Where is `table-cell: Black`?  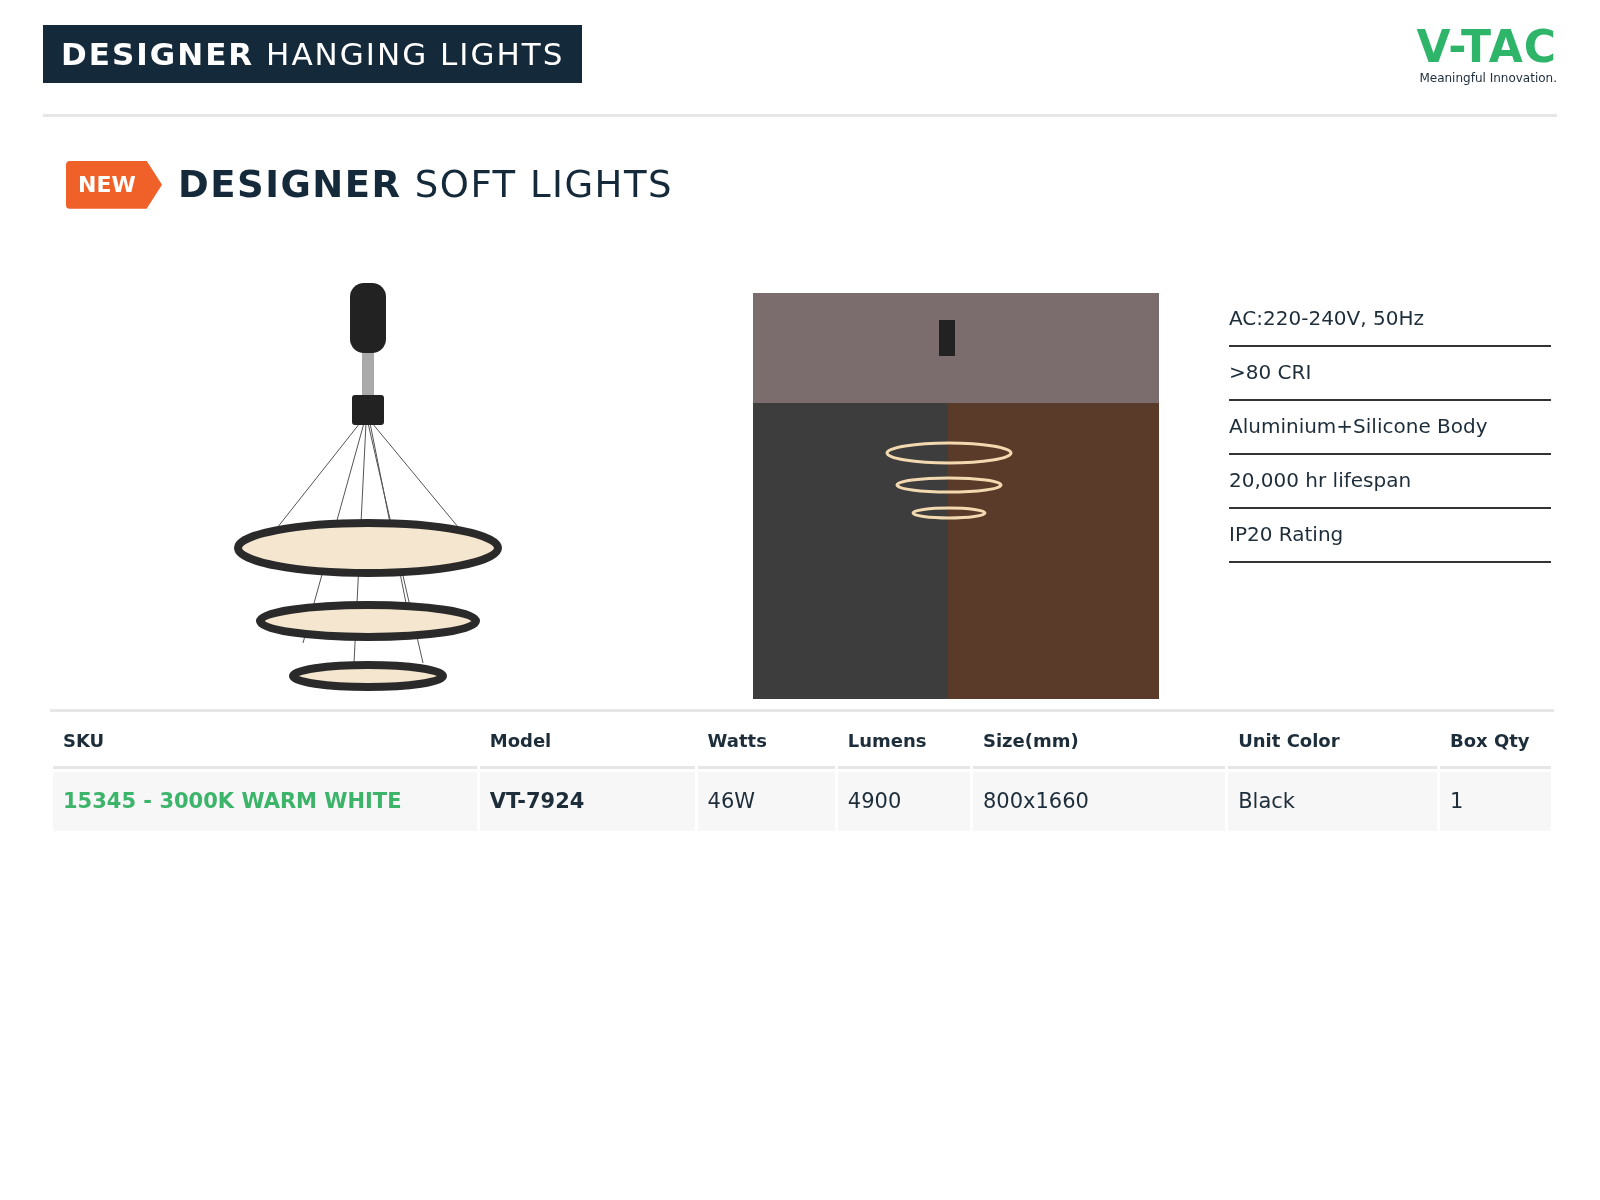 table-cell: Black is located at coordinates (1332, 801).